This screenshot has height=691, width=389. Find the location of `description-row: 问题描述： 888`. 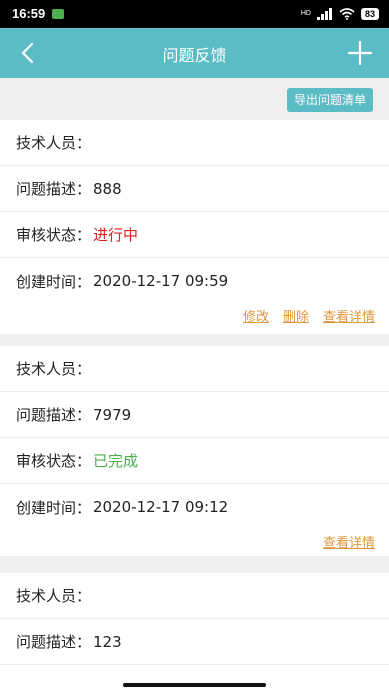

description-row: 问题描述： 888 is located at coordinates (194, 189).